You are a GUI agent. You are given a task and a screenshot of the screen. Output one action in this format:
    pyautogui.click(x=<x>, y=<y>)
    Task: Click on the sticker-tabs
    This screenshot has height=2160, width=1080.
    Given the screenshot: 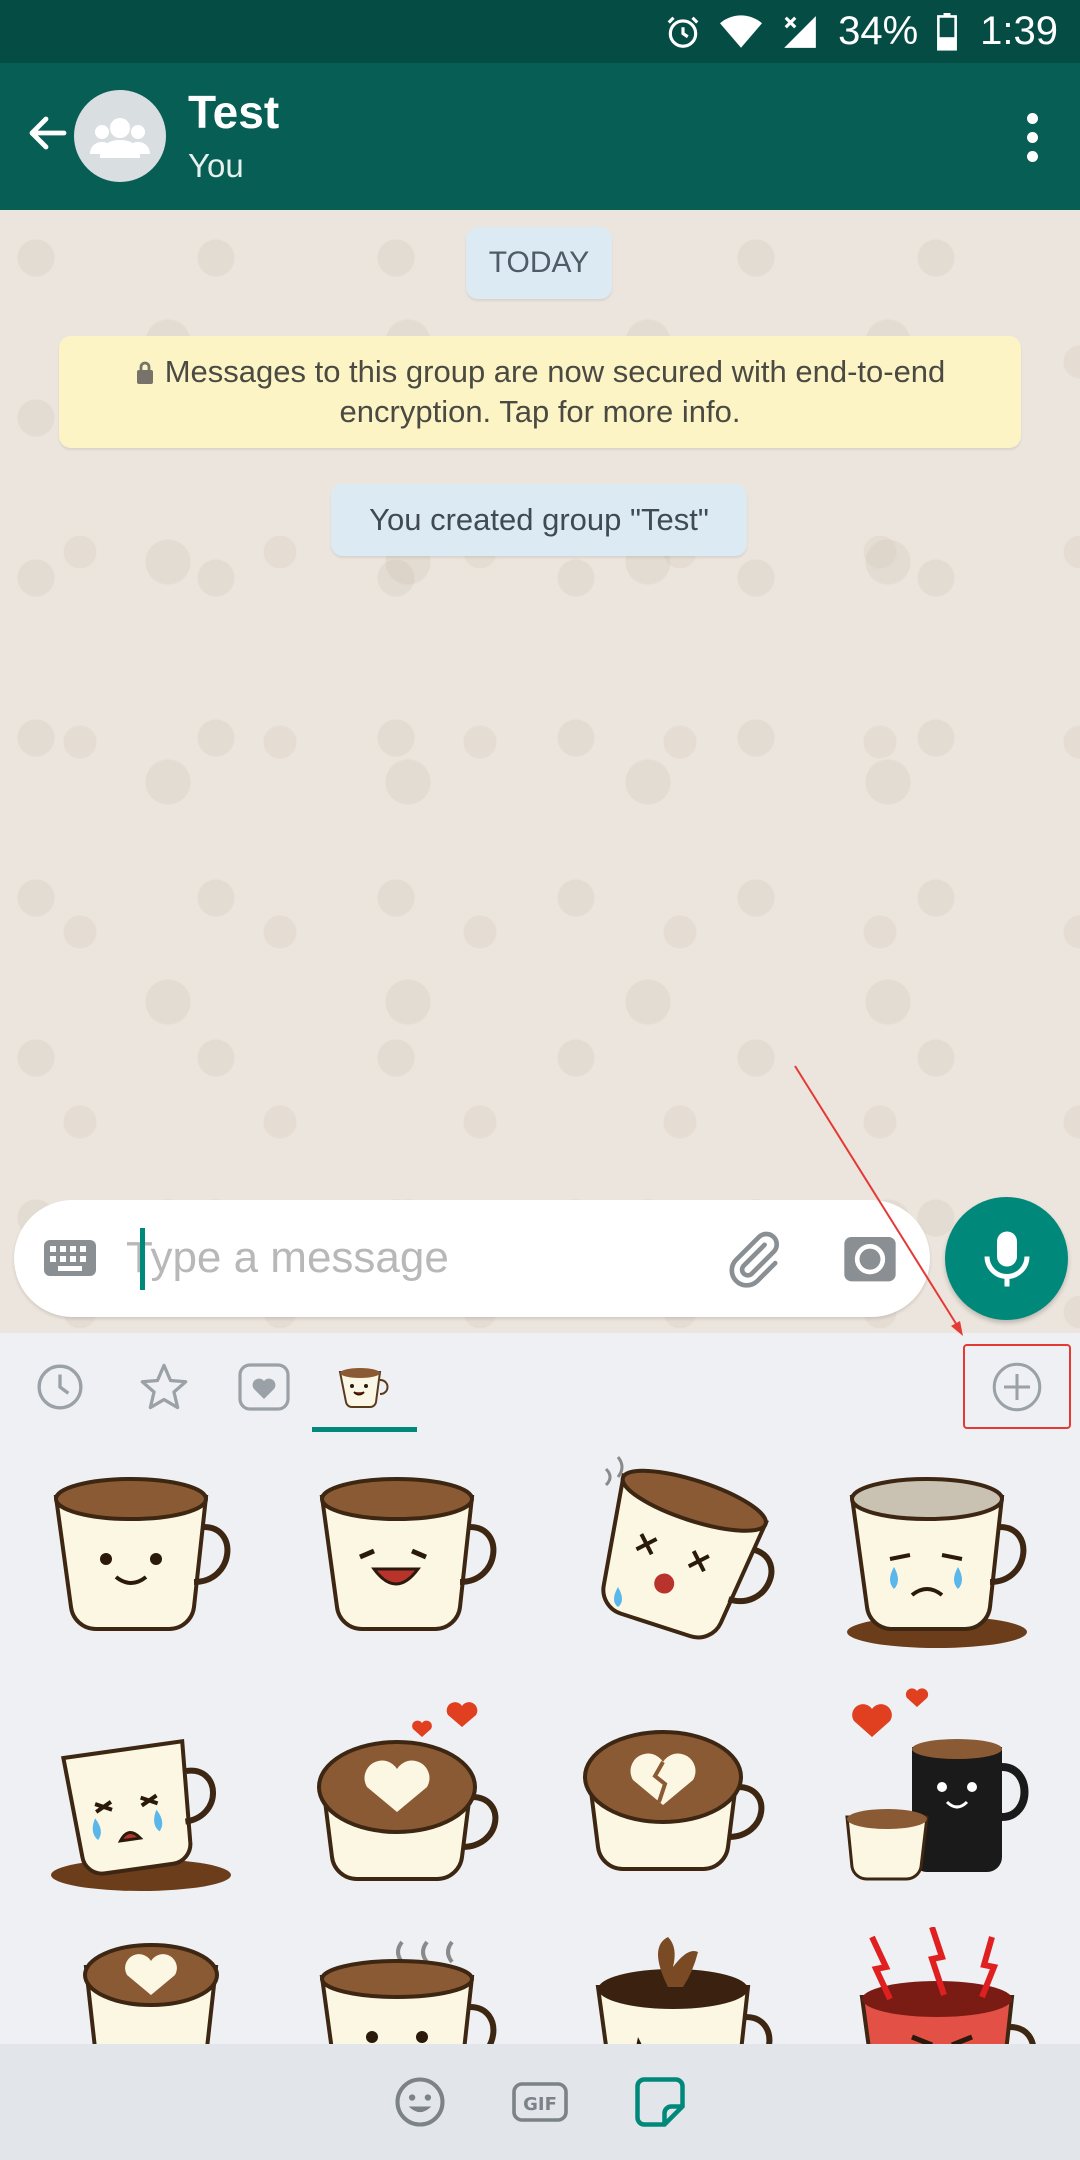 What is the action you would take?
    pyautogui.click(x=540, y=1385)
    